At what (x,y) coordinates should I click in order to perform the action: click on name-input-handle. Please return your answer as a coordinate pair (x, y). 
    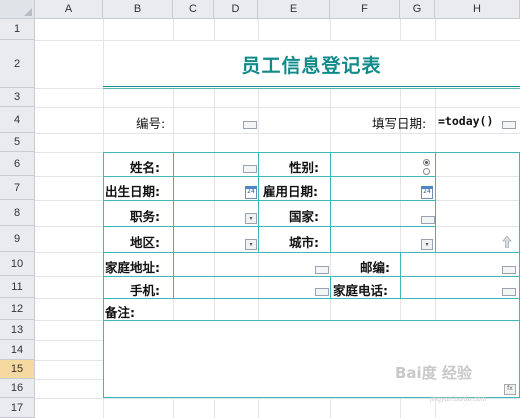
    Looking at the image, I should click on (250, 169).